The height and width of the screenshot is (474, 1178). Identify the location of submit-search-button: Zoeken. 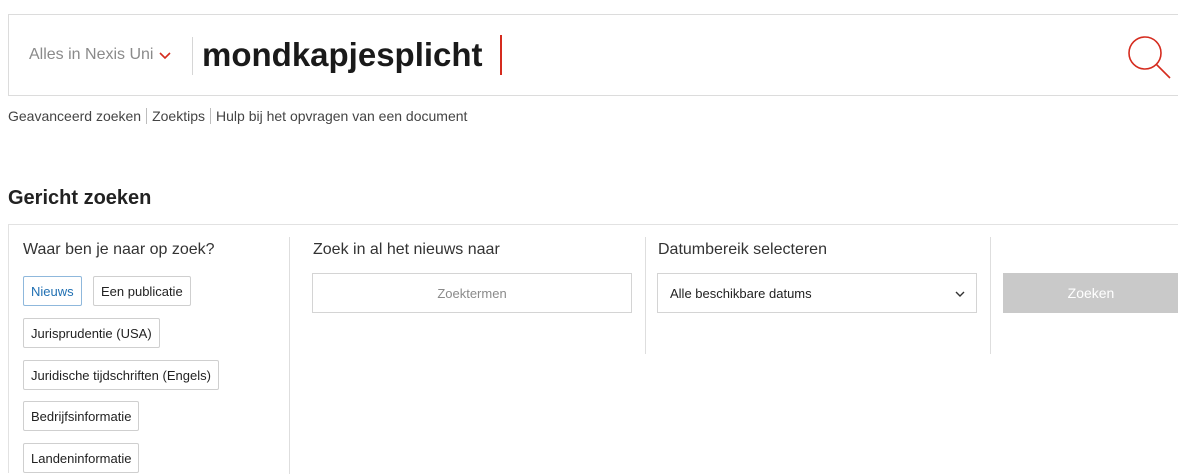
(1090, 293).